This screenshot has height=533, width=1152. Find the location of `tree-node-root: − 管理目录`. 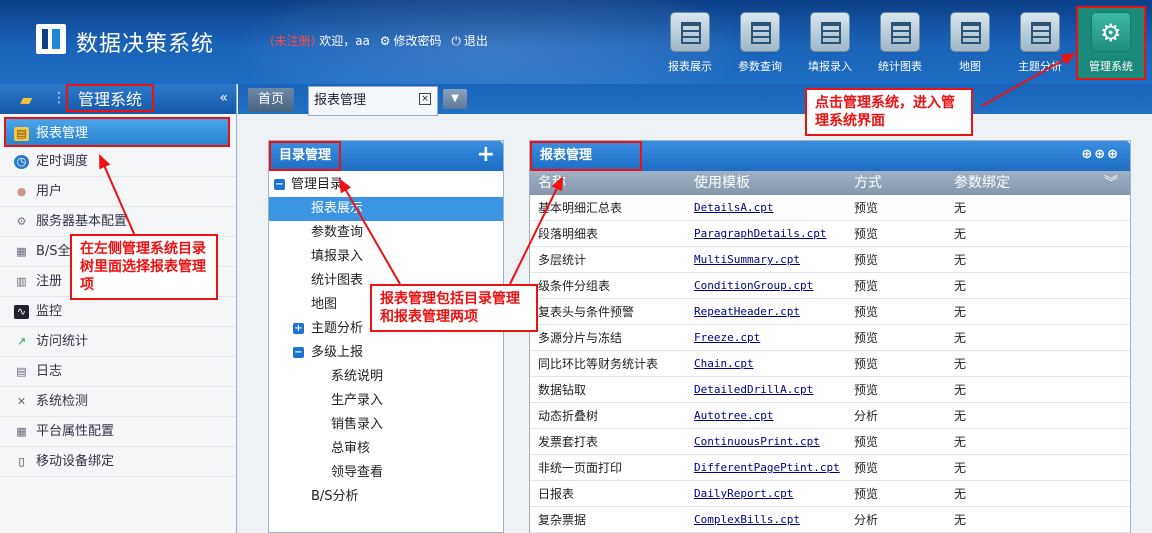

tree-node-root: − 管理目录 is located at coordinates (386, 185).